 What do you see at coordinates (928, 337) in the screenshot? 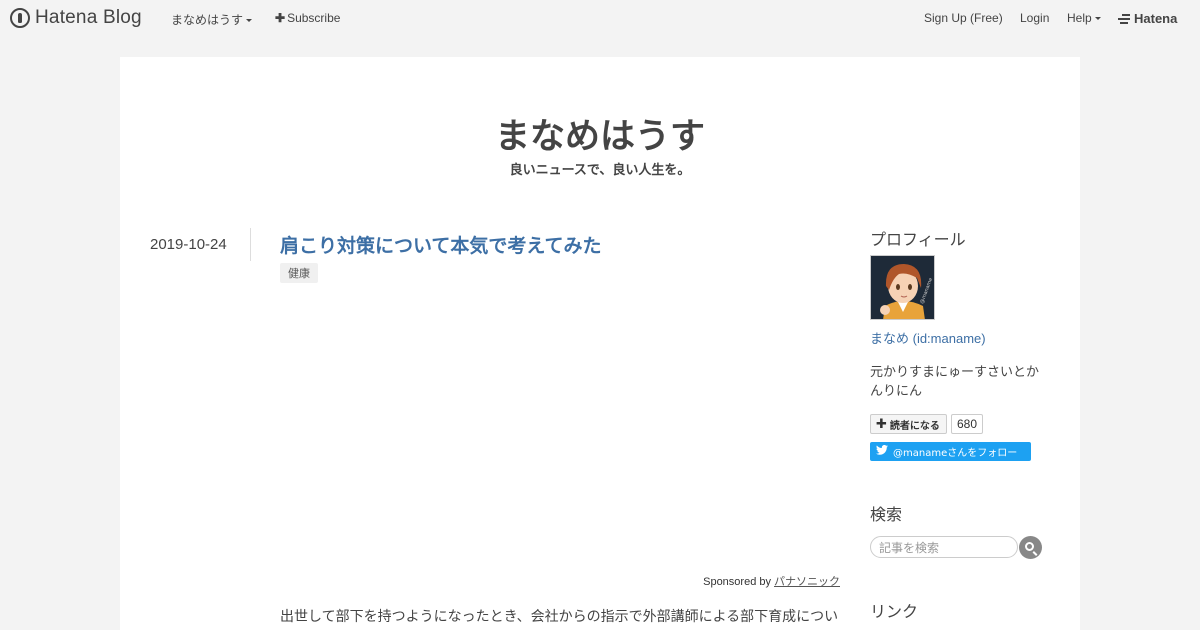
I see `profile-name-link: まなめ (id:maname)` at bounding box center [928, 337].